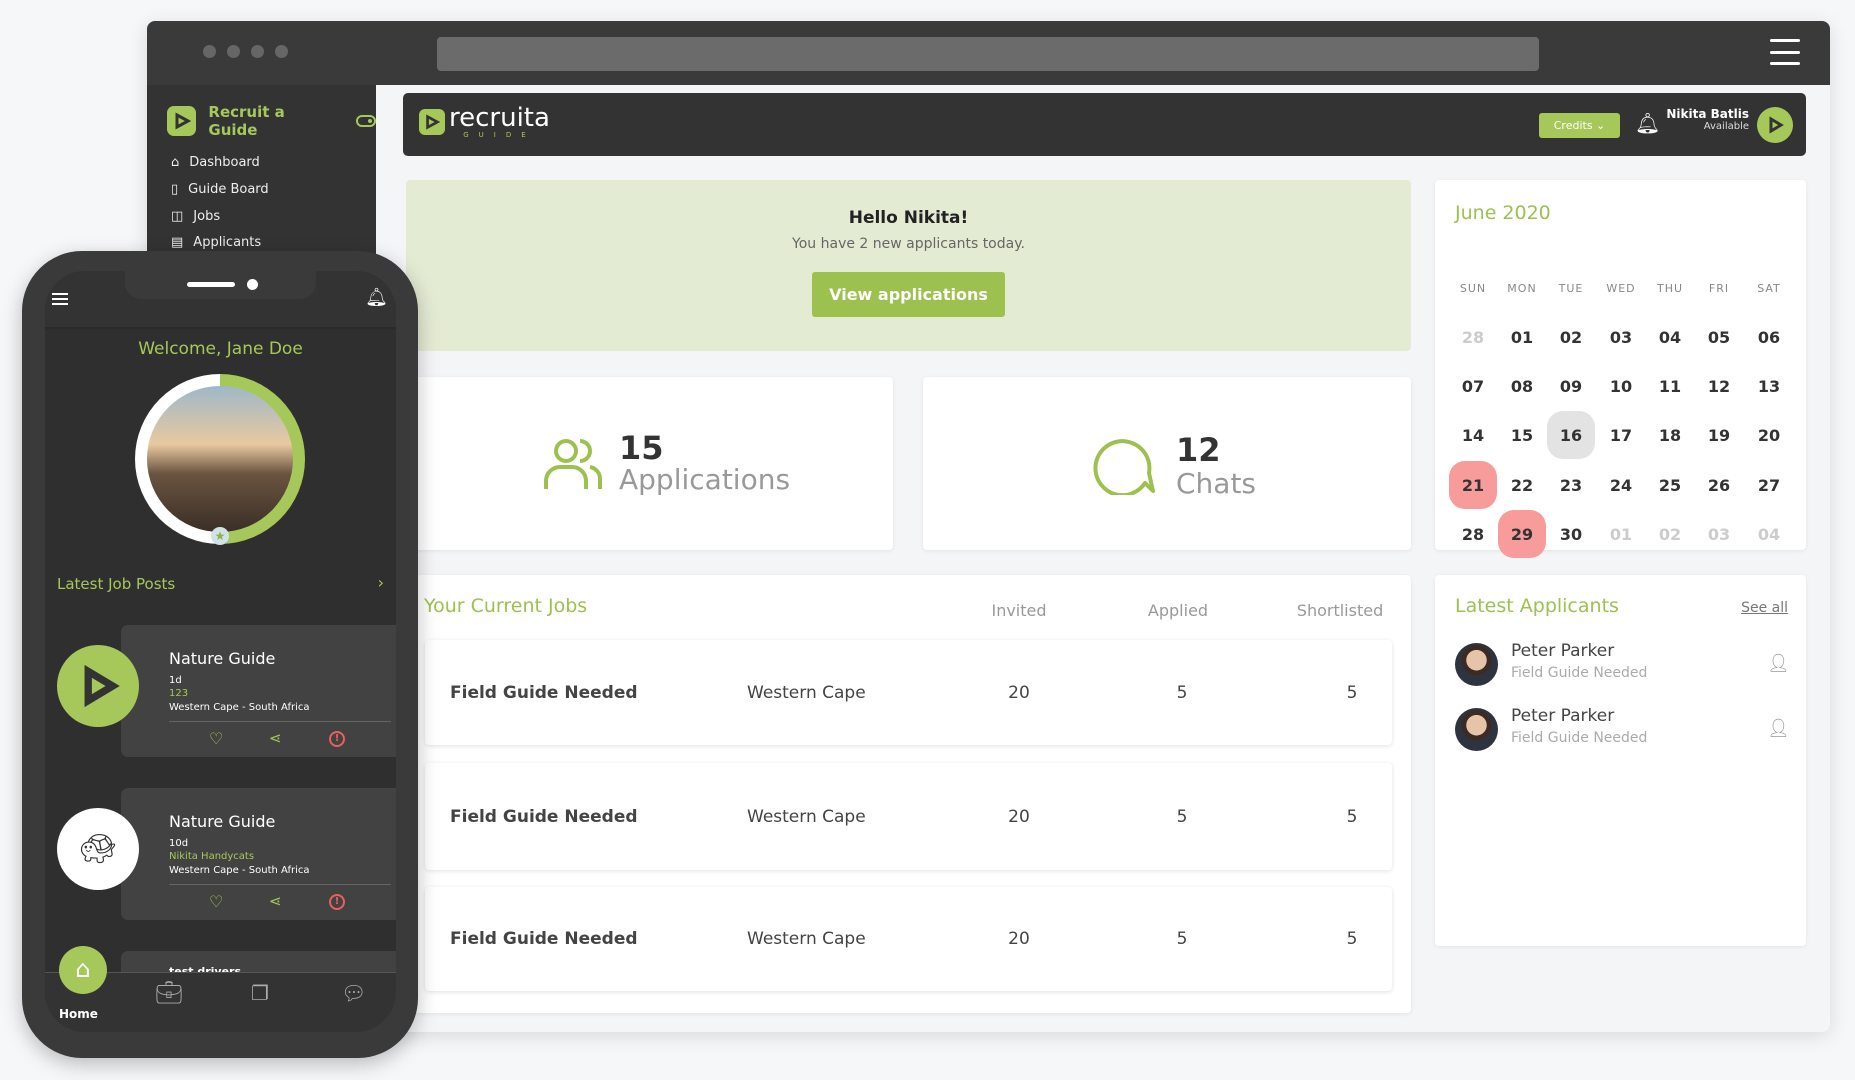 This screenshot has height=1080, width=1855. Describe the element at coordinates (1621, 435) in the screenshot. I see `calendar-day: 17` at that location.